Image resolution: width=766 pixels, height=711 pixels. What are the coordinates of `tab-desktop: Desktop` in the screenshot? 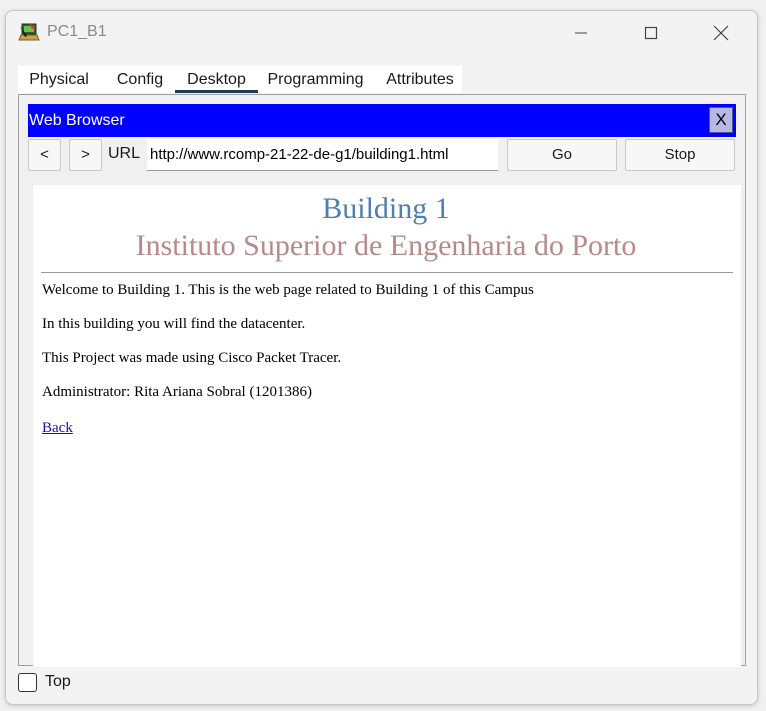 It's located at (216, 79).